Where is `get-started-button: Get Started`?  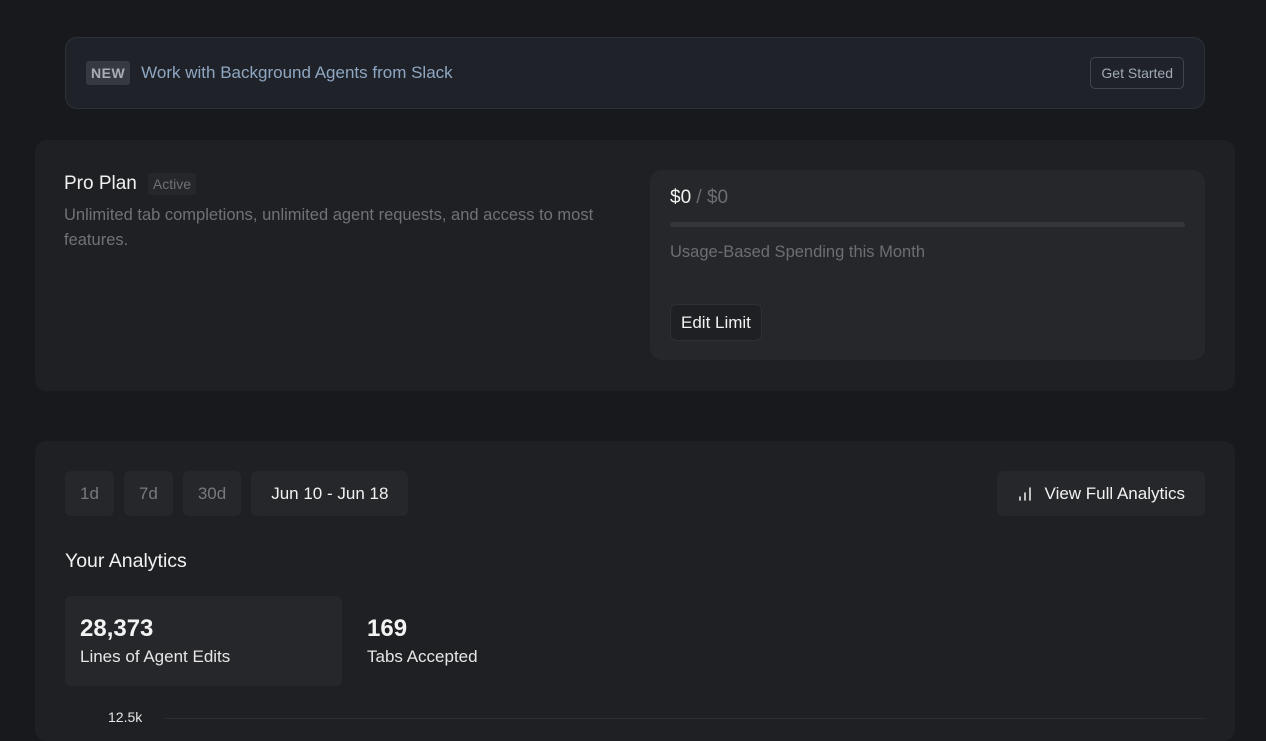
get-started-button: Get Started is located at coordinates (1137, 73).